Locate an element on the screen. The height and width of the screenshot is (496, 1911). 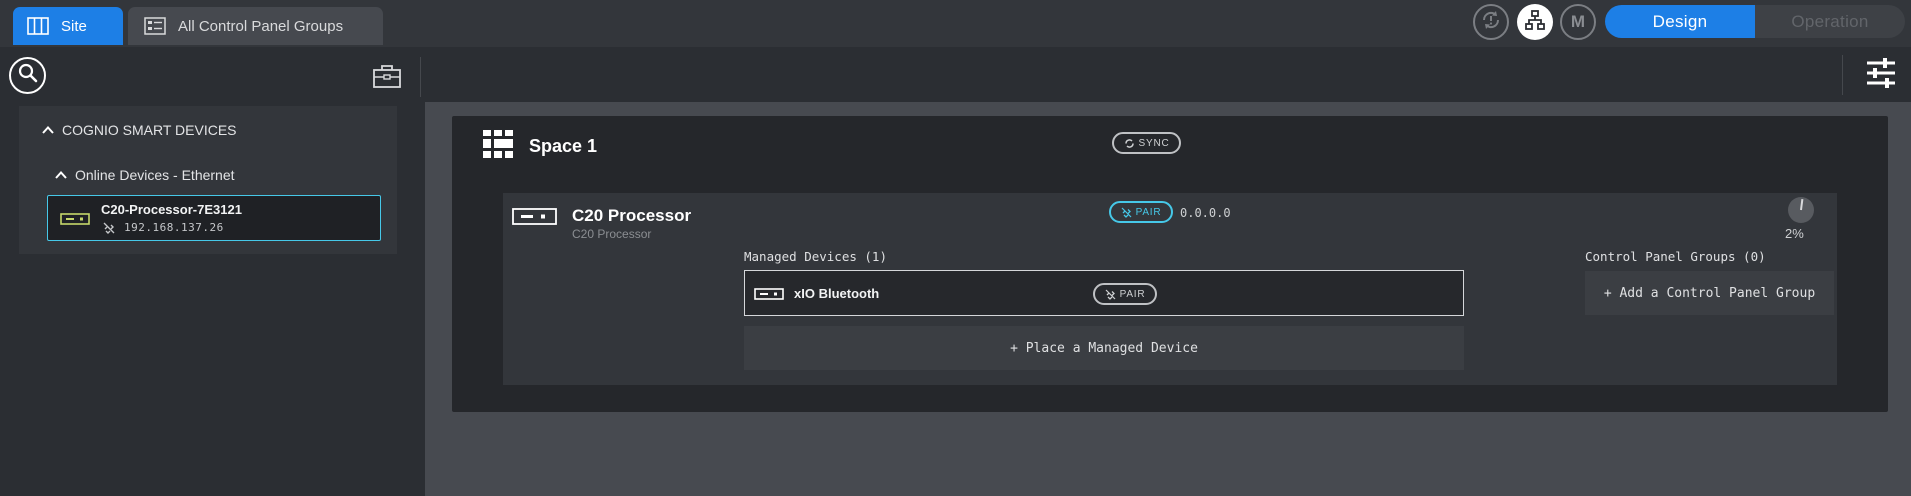
tab-site: Site is located at coordinates (68, 26).